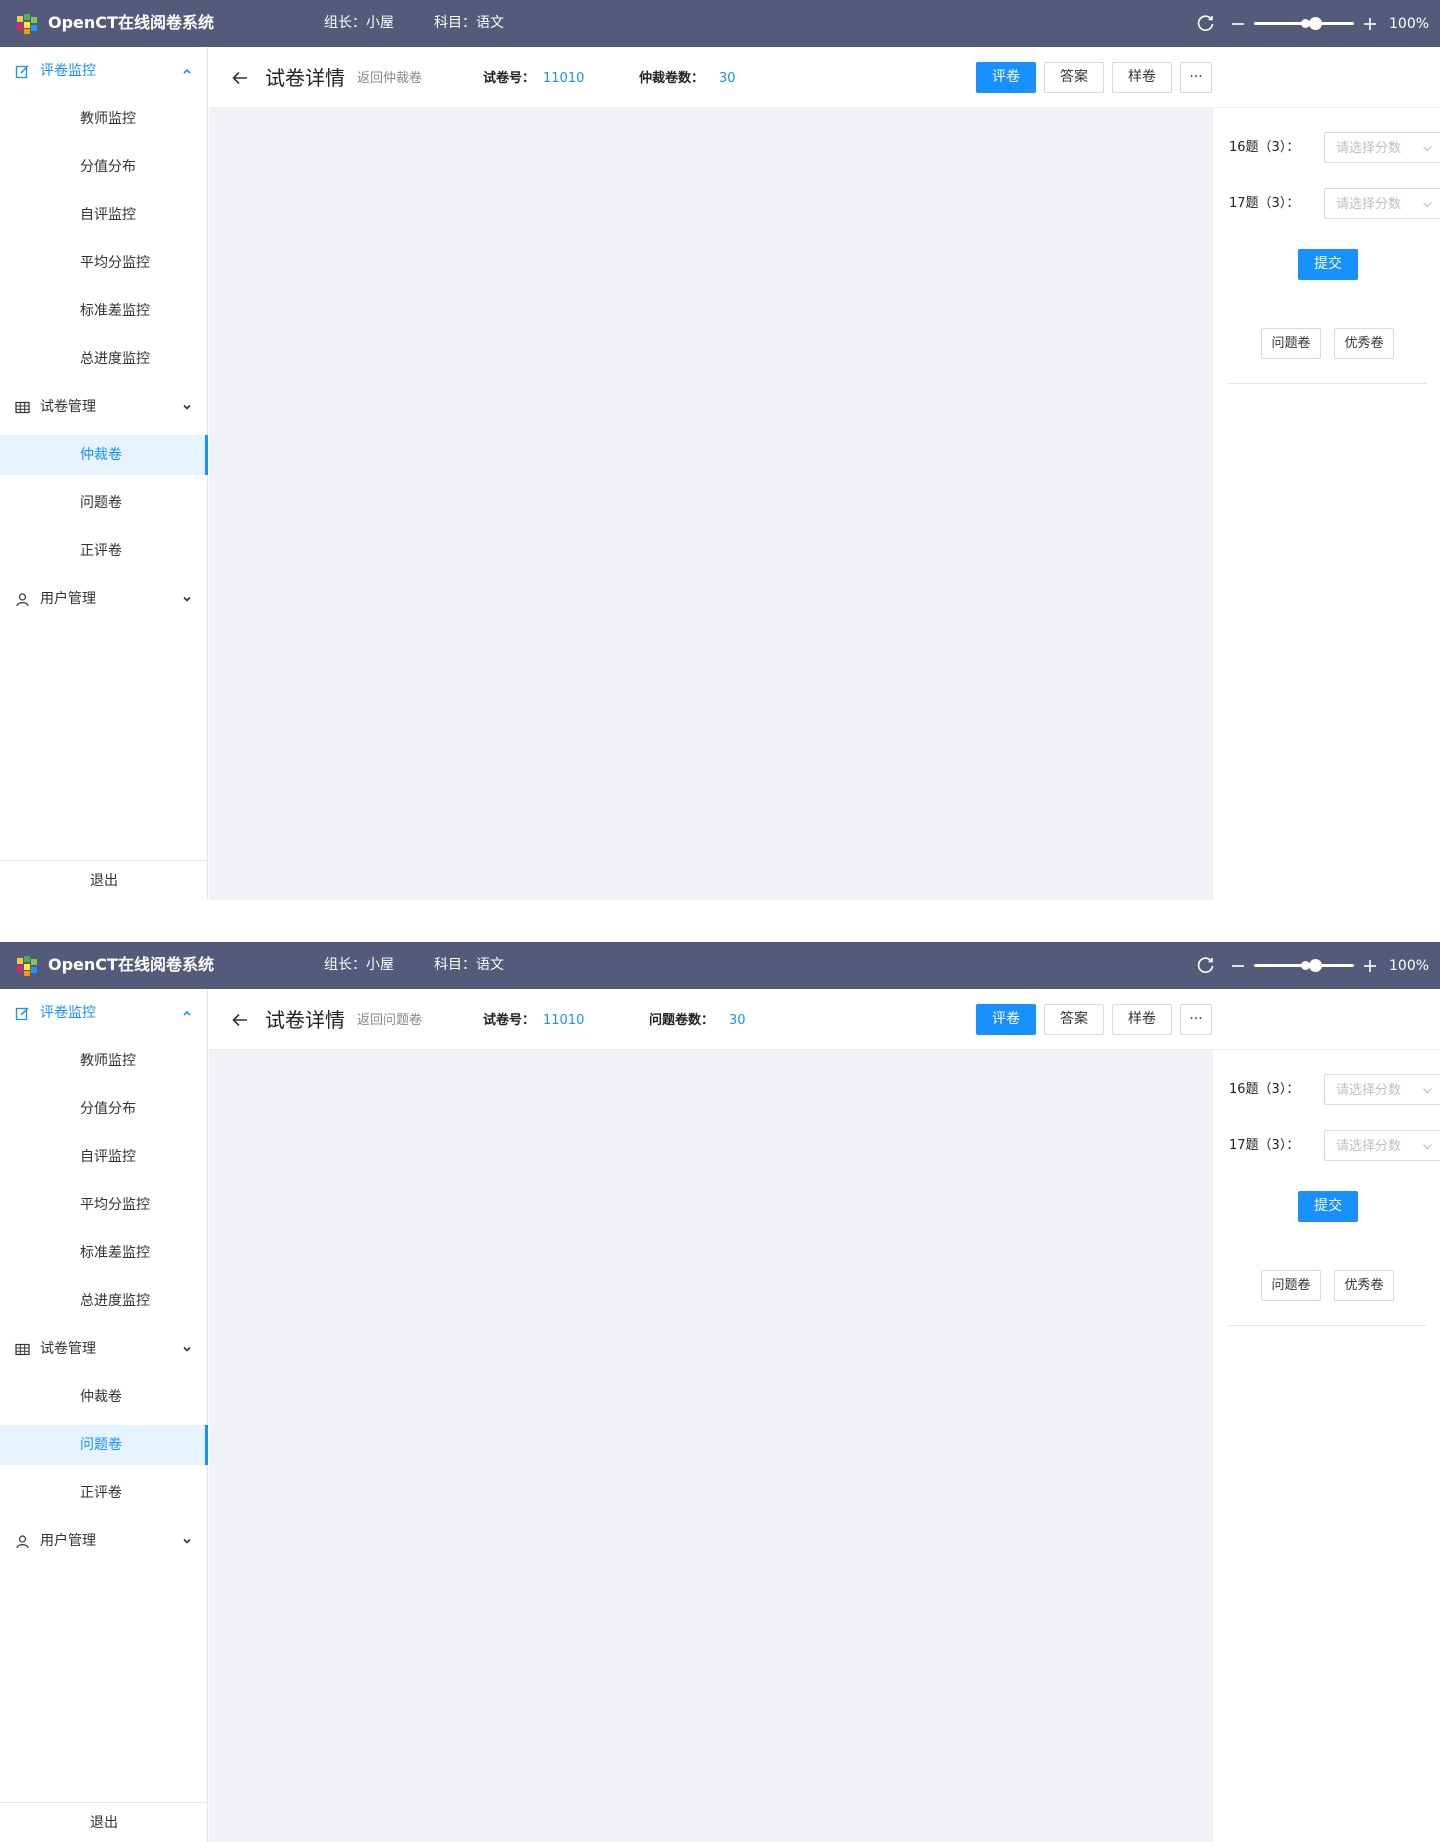 The image size is (1440, 1842). Describe the element at coordinates (1326, 504) in the screenshot. I see `scoring-panel: 16题（3）： 请选择分数 17题（3）： 请选择分数 提交 问题卷 优秀卷` at that location.